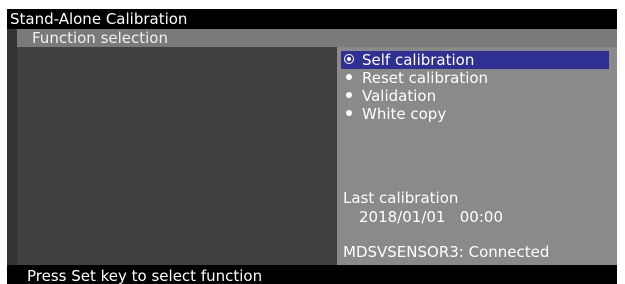  What do you see at coordinates (399, 96) in the screenshot?
I see `menu-item-label: Validation` at bounding box center [399, 96].